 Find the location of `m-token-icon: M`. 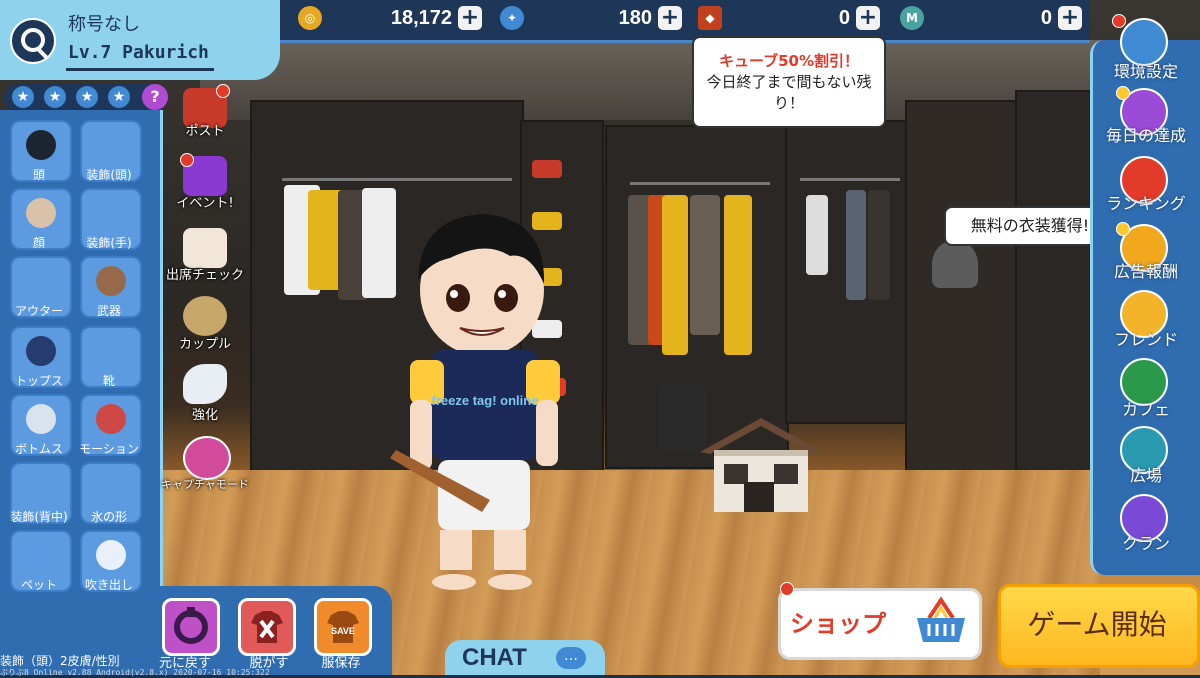

m-token-icon: M is located at coordinates (912, 18).